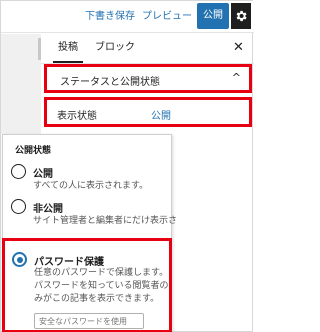  I want to click on editor-toolbar: 下書き保存 プレビュー 公開 ⋮, so click(128, 17).